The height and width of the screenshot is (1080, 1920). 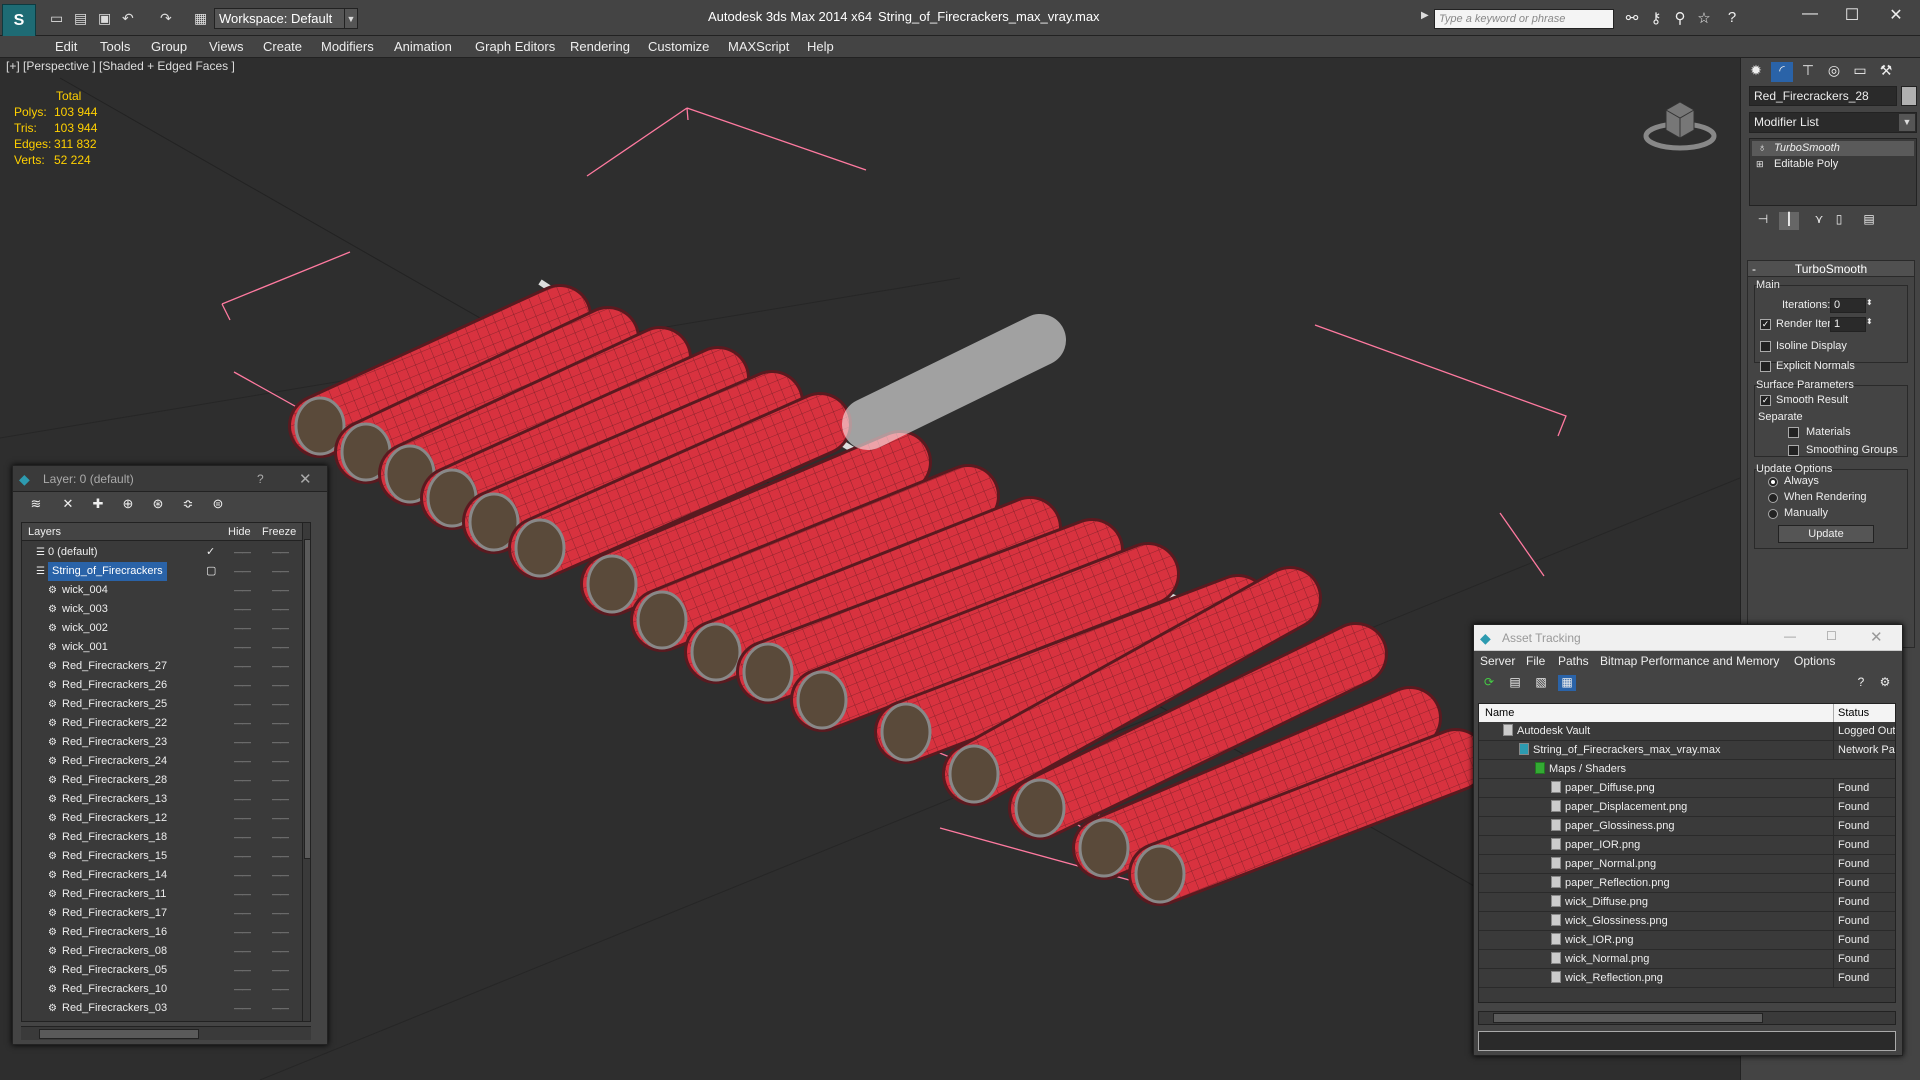 What do you see at coordinates (1773, 498) in the screenshot?
I see `when-rendering-radio` at bounding box center [1773, 498].